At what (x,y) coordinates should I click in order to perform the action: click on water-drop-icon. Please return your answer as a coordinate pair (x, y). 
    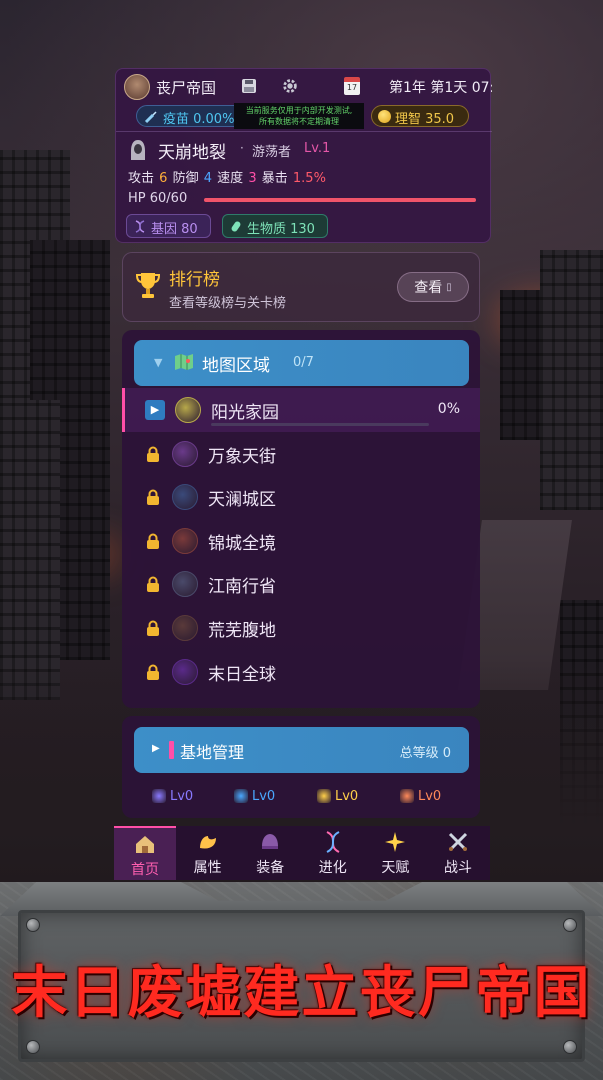
    Looking at the image, I should click on (241, 796).